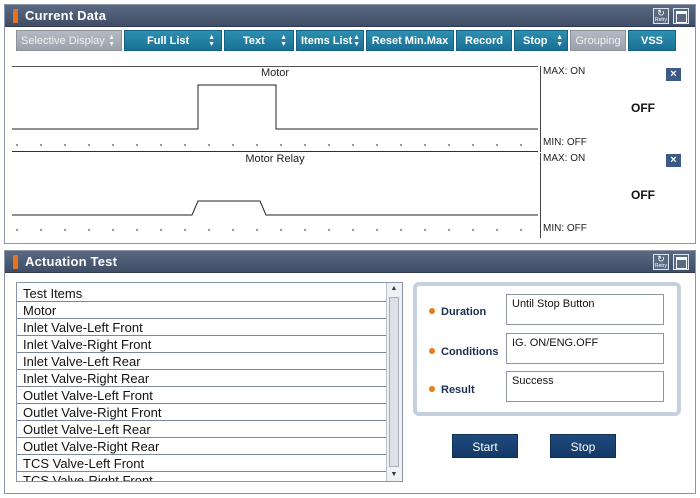 This screenshot has width=700, height=498. I want to click on list-item: Inlet Valve-Left Front, so click(202, 327).